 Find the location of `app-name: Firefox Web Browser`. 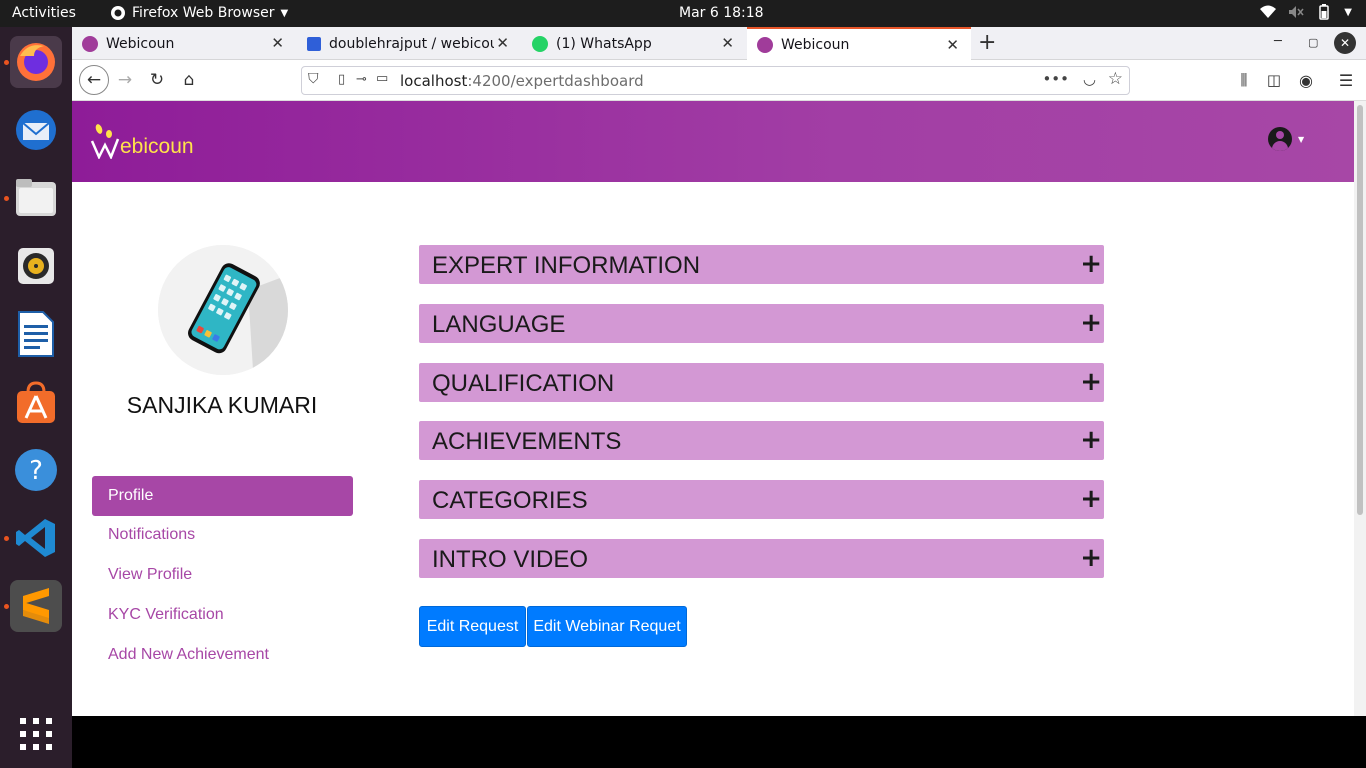

app-name: Firefox Web Browser is located at coordinates (203, 13).